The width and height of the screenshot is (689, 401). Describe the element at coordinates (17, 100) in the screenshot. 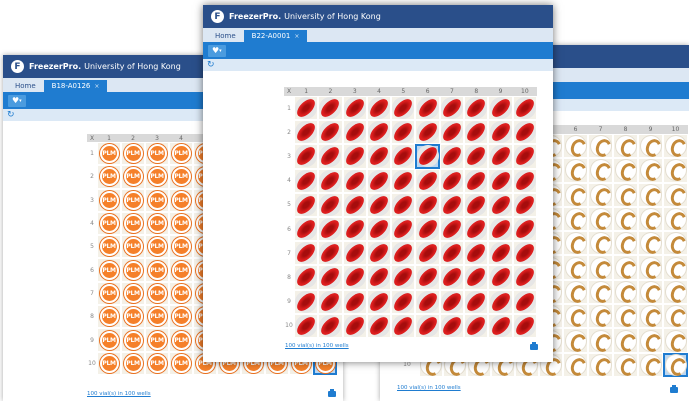

I see `favorite-menu-button: ♥` at that location.